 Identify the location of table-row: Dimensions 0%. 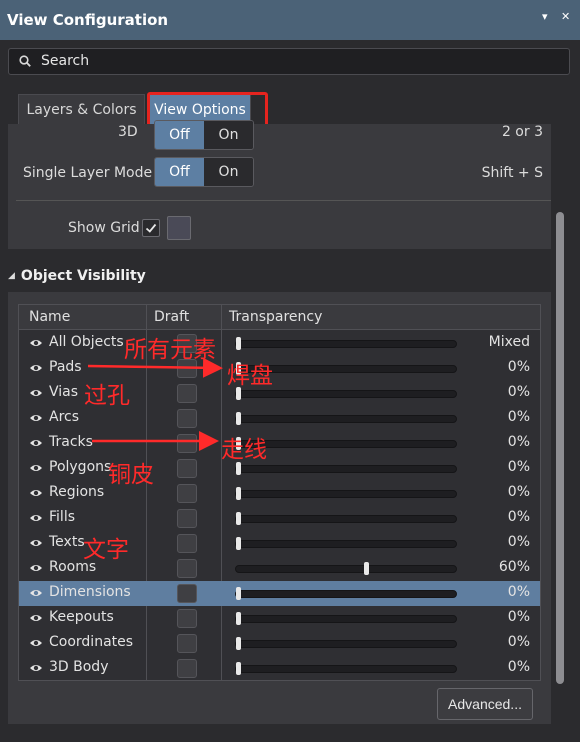
(279, 593).